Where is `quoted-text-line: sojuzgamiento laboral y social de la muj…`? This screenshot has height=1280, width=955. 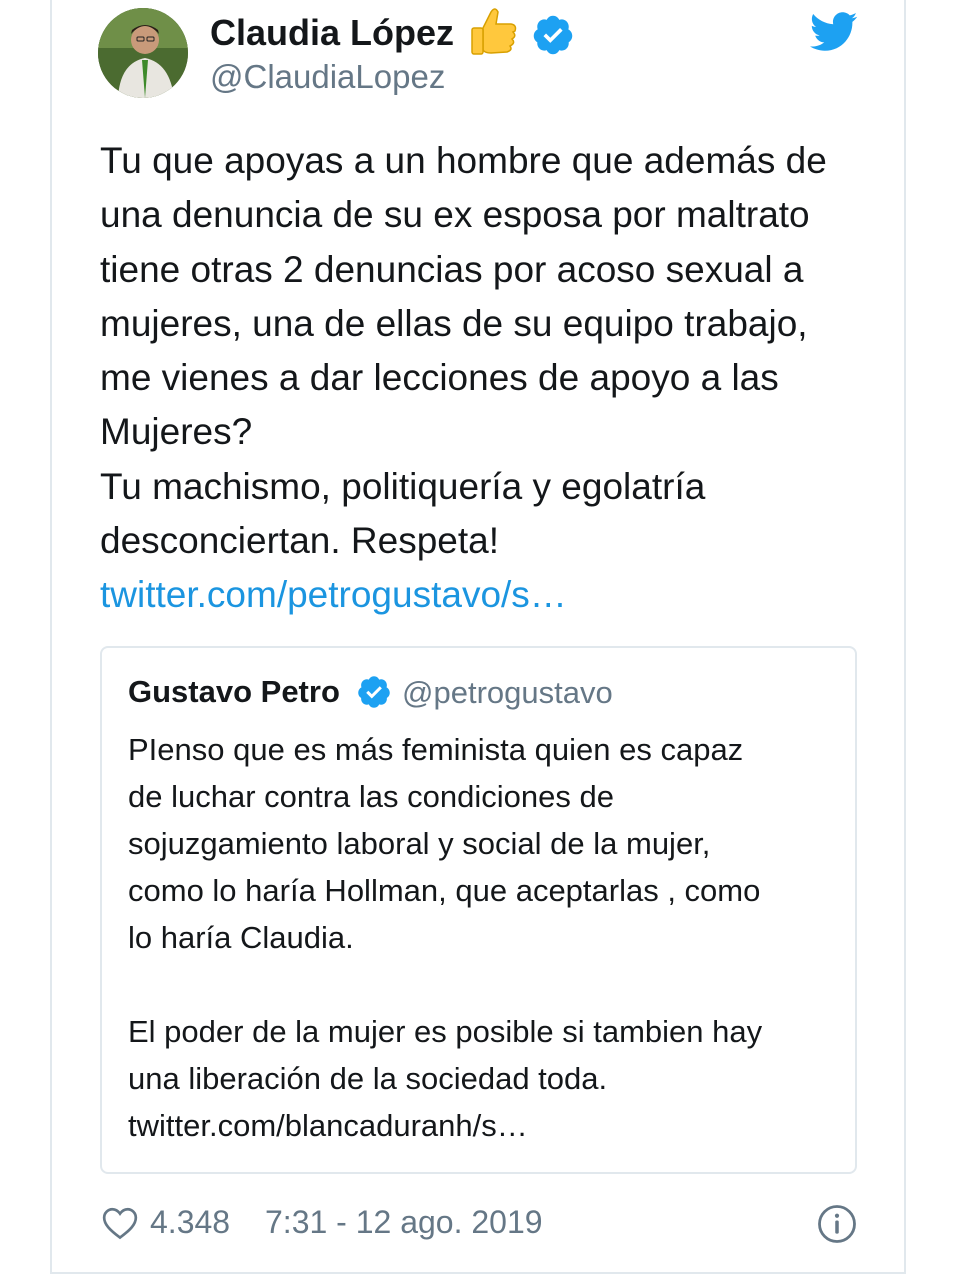 quoted-text-line: sojuzgamiento laboral y social de la muj… is located at coordinates (419, 843).